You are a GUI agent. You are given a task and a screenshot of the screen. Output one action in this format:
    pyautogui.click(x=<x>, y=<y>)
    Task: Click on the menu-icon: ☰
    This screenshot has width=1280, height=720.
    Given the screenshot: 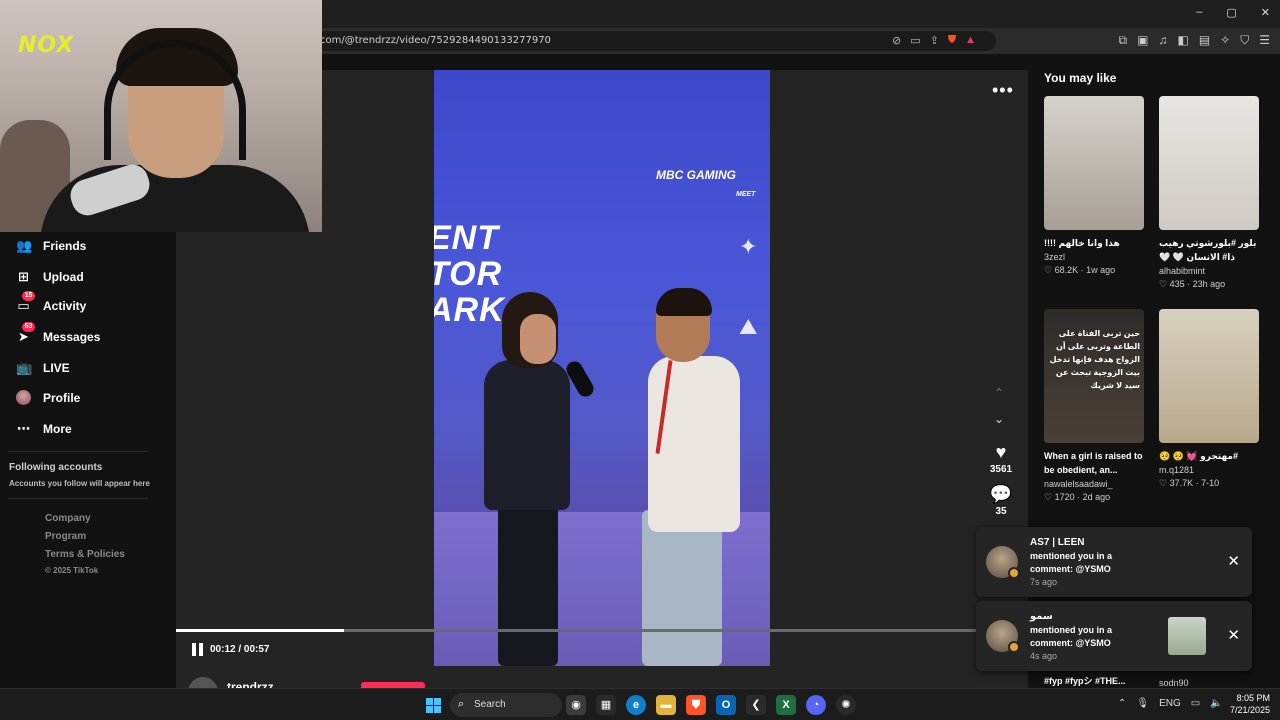 What is the action you would take?
    pyautogui.click(x=1264, y=40)
    